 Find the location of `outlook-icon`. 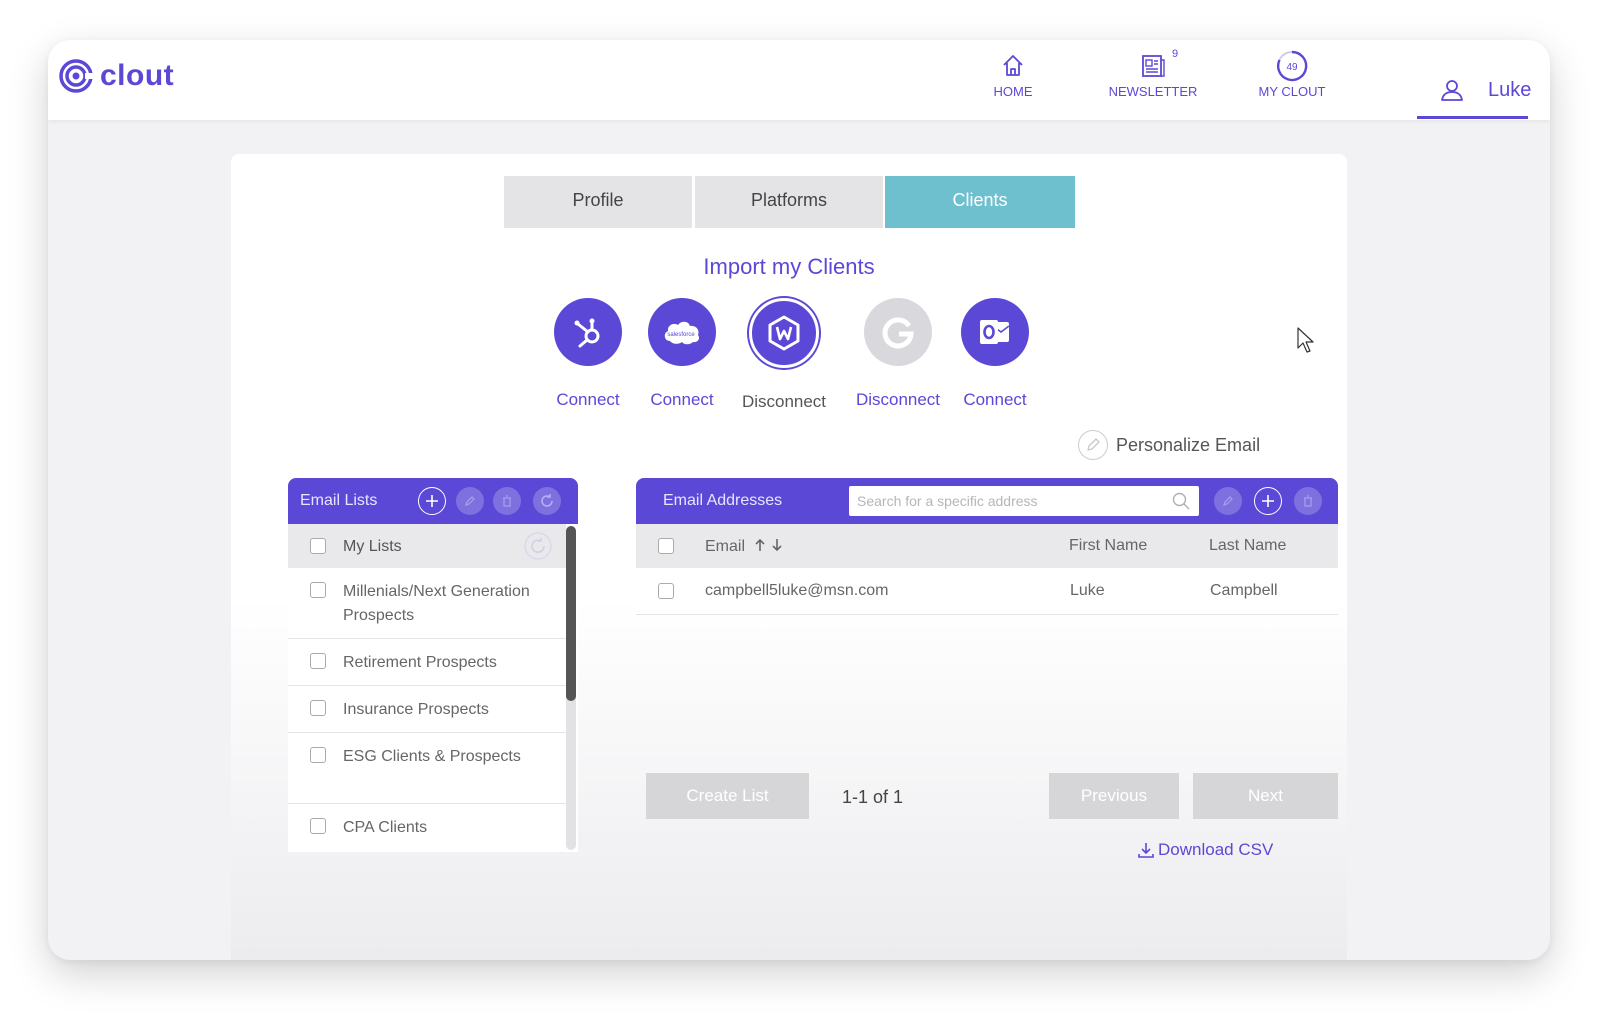

outlook-icon is located at coordinates (995, 332).